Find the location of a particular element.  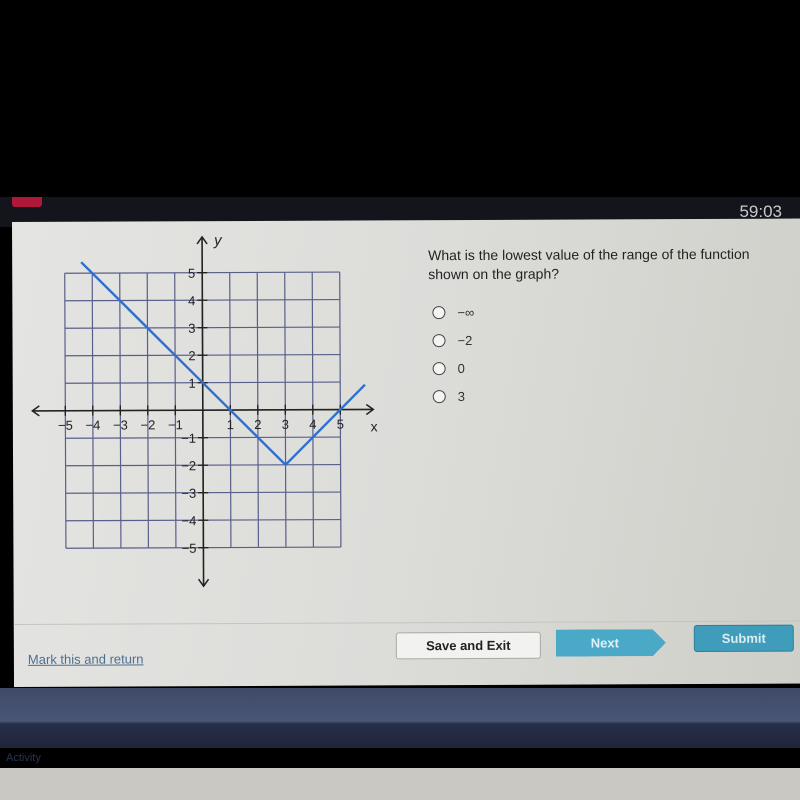

y-tick-label: 2 is located at coordinates (191, 355).